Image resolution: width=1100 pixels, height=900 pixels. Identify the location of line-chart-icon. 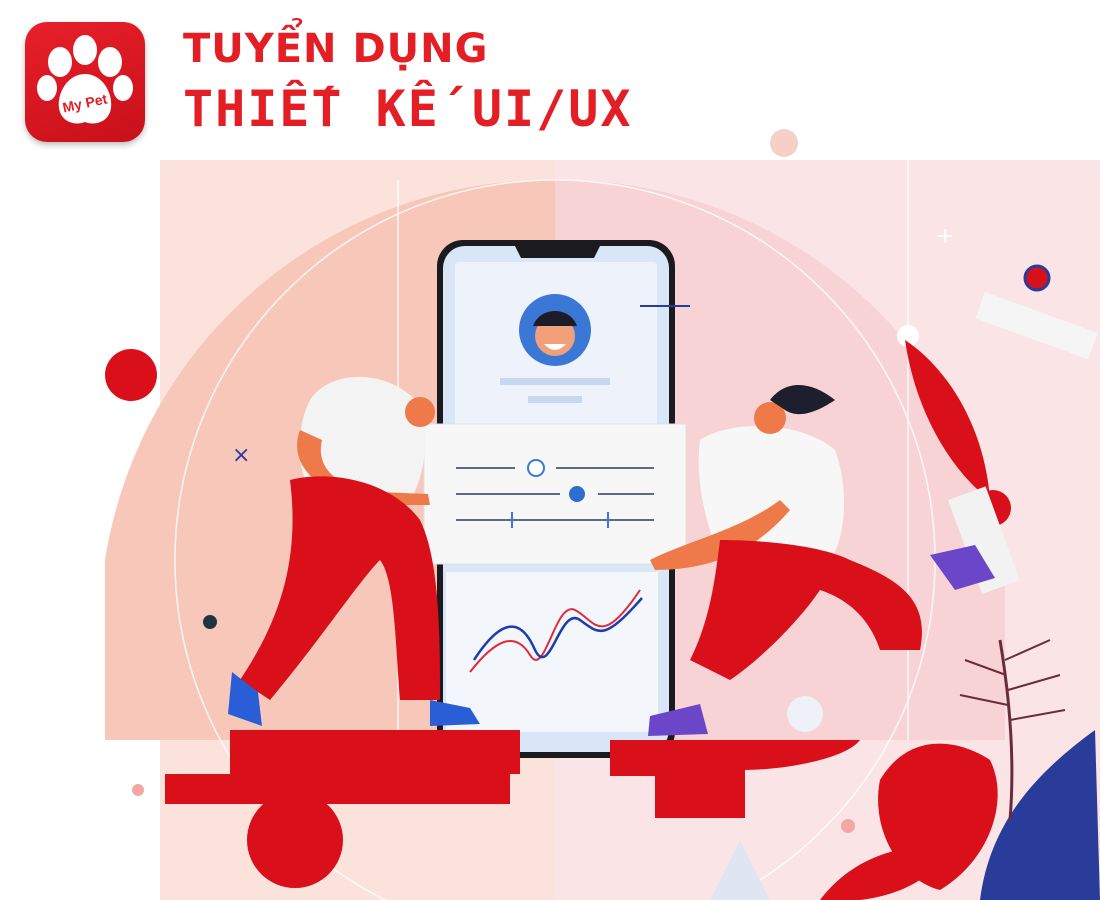
(552, 652).